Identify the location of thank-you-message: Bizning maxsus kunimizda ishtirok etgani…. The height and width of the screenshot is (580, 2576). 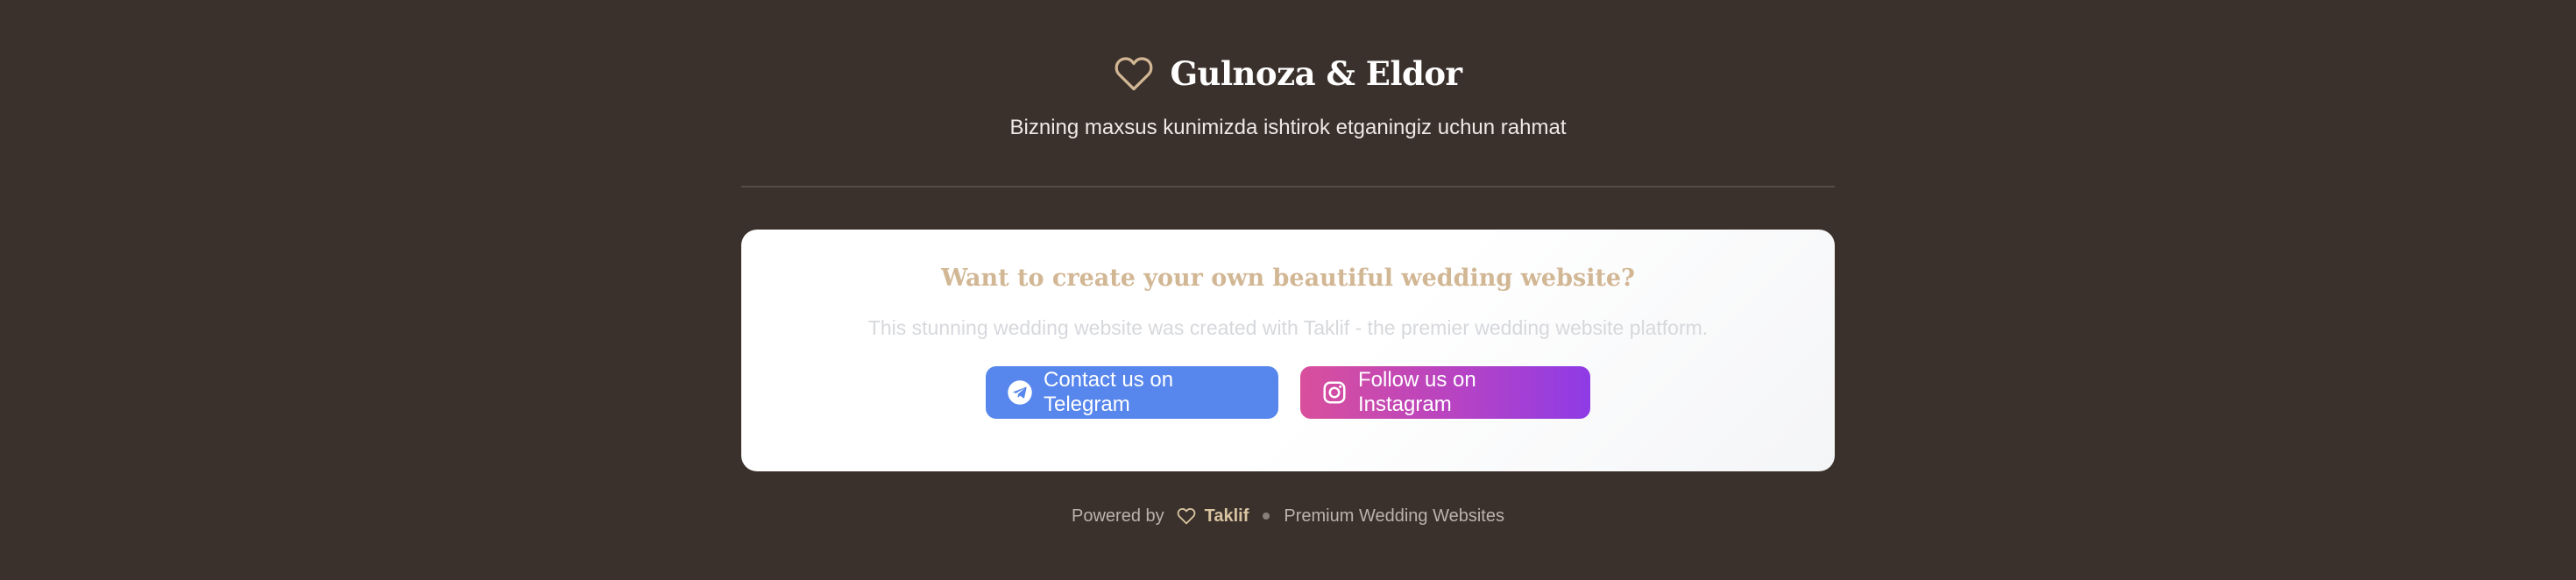
(1288, 128).